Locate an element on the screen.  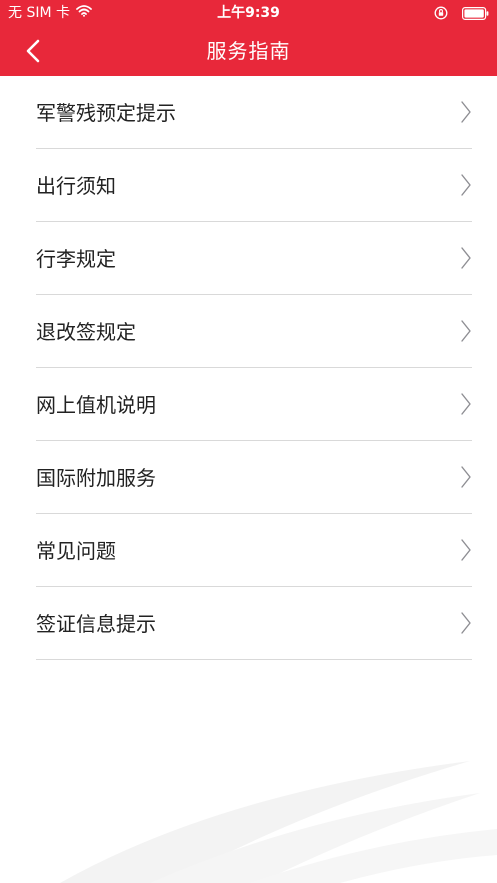
nav-bar: 服务指南 is located at coordinates (248, 51).